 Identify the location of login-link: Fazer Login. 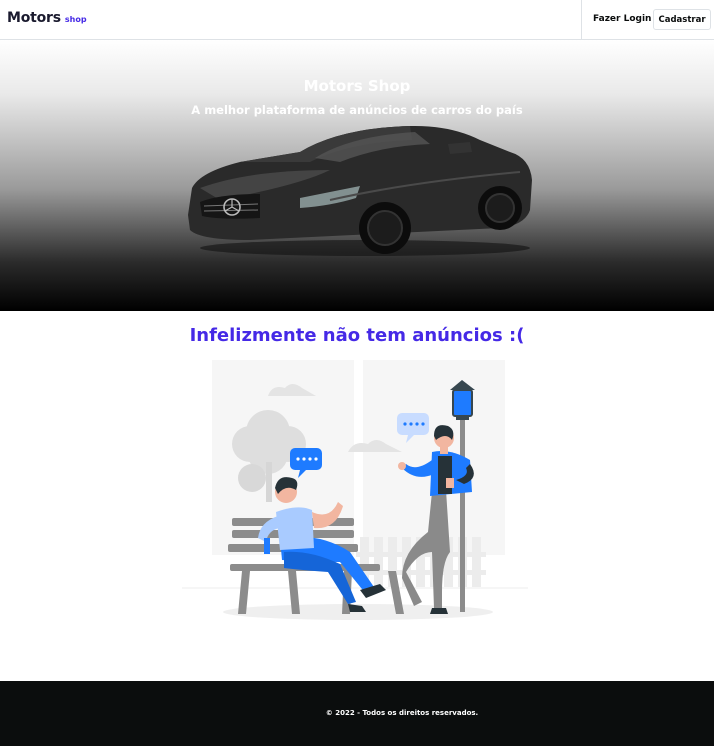
(622, 19).